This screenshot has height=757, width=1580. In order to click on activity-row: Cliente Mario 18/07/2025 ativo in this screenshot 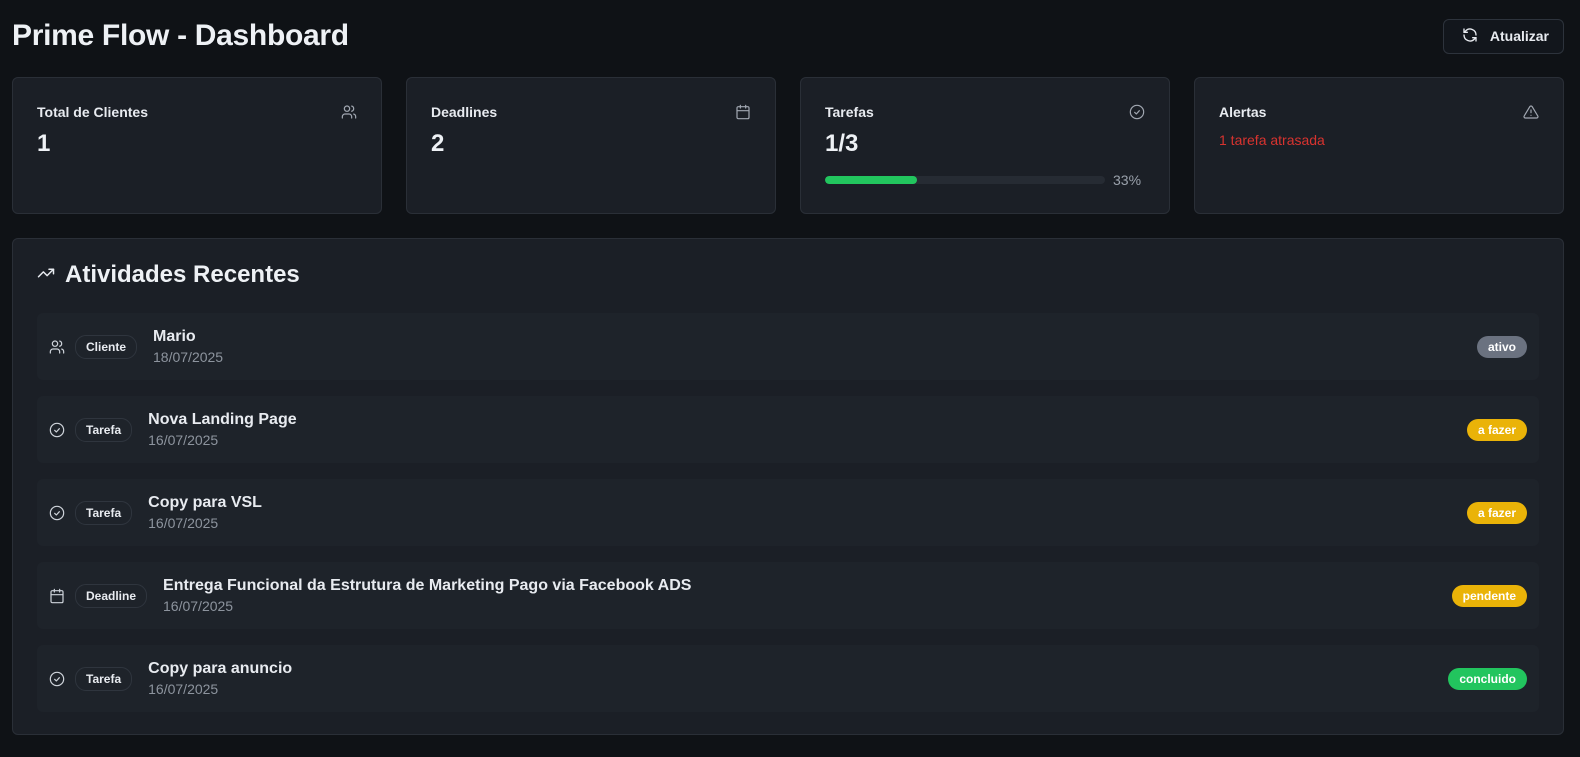, I will do `click(788, 346)`.